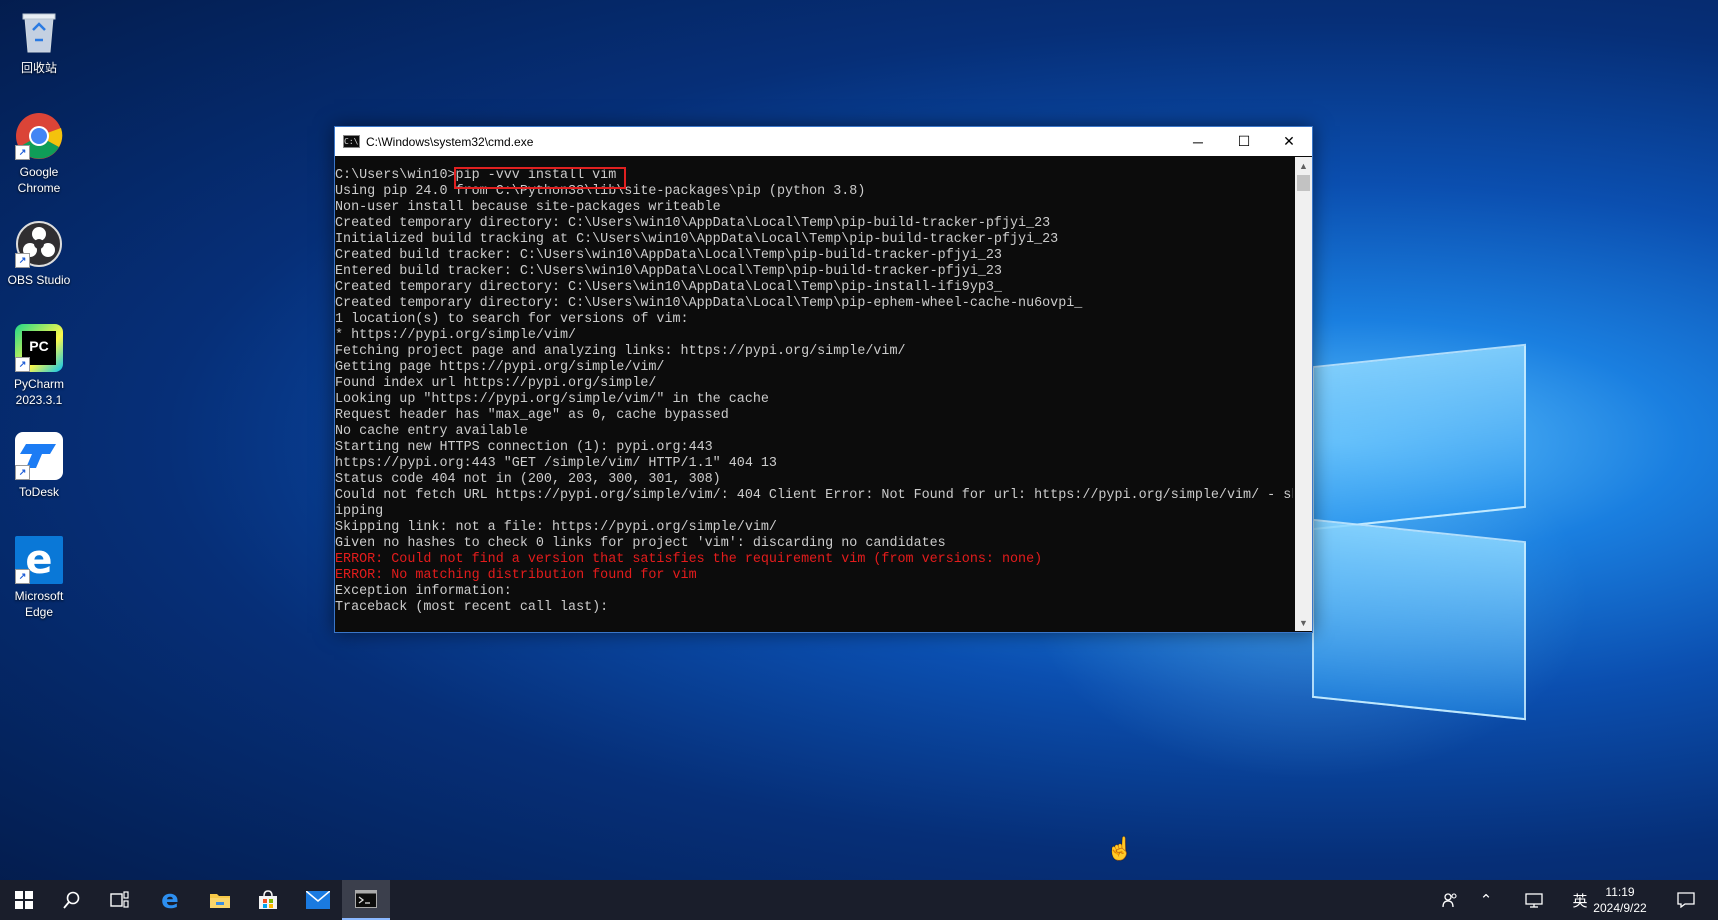 Image resolution: width=1718 pixels, height=920 pixels. Describe the element at coordinates (1303, 394) in the screenshot. I see `vertical-scrollbar: ▲ ▼` at that location.